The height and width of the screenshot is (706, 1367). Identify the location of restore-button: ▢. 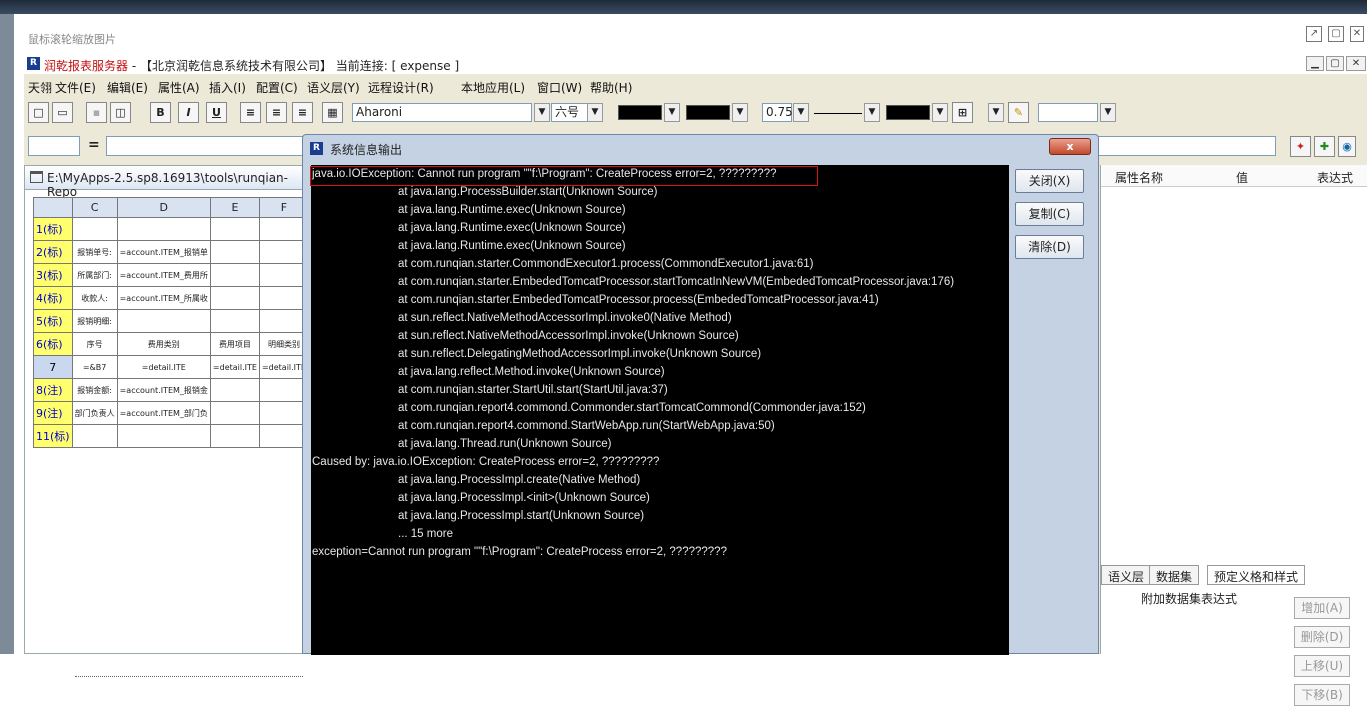
(1335, 63).